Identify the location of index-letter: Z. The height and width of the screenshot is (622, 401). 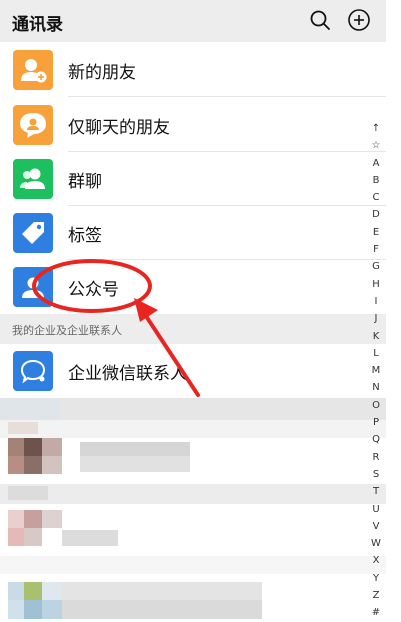
(376, 595).